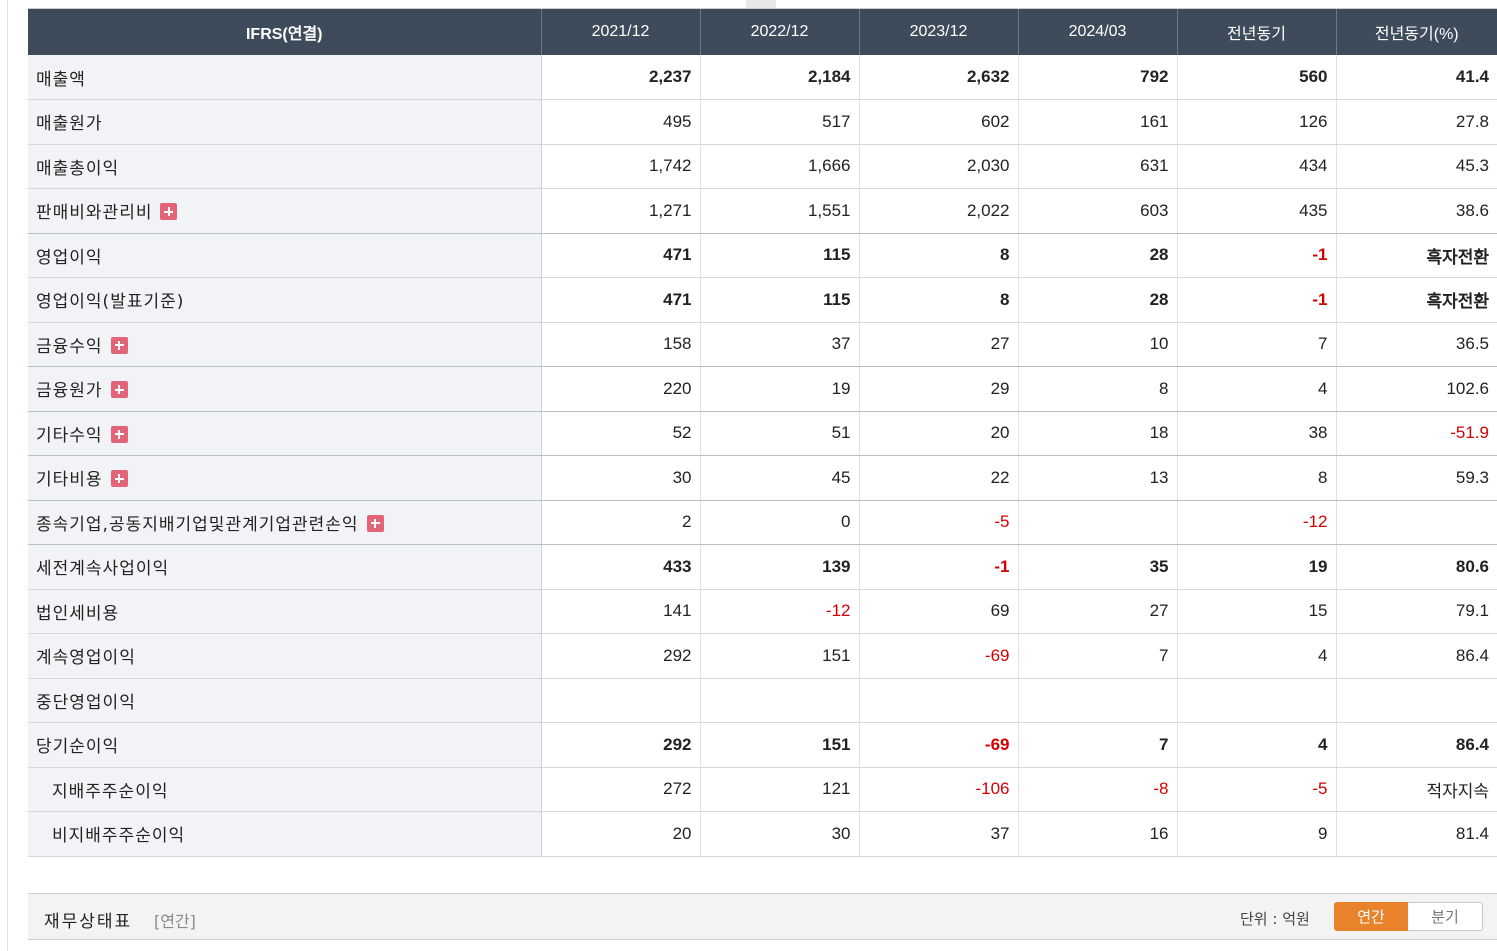 This screenshot has height=951, width=1497. I want to click on cell-value: -69, so click(939, 656).